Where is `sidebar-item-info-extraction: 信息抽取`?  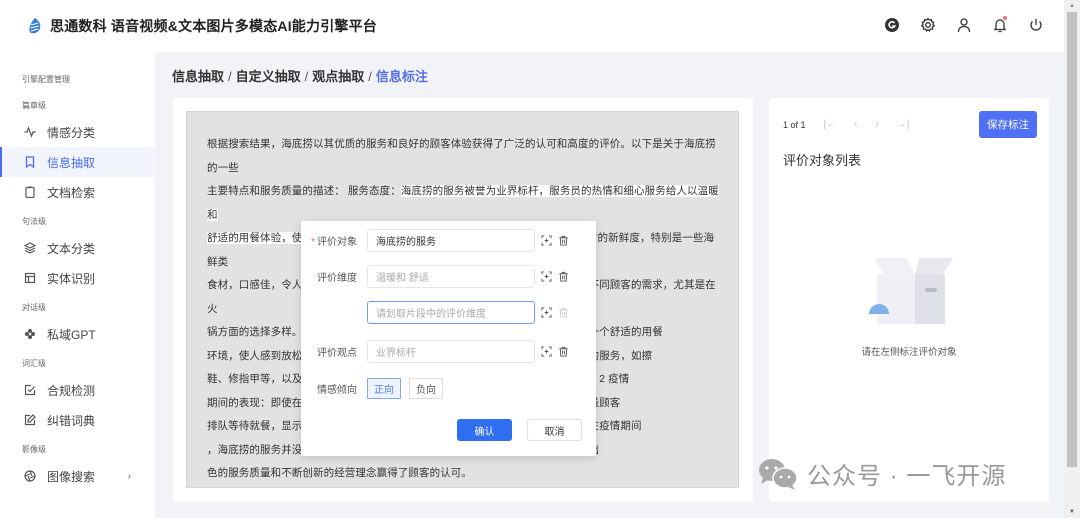 sidebar-item-info-extraction: 信息抽取 is located at coordinates (77, 162).